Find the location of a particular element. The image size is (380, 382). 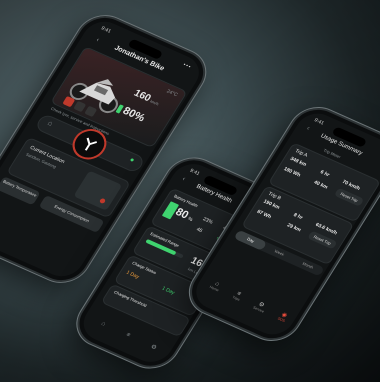

cells-value: 23% is located at coordinates (207, 221).